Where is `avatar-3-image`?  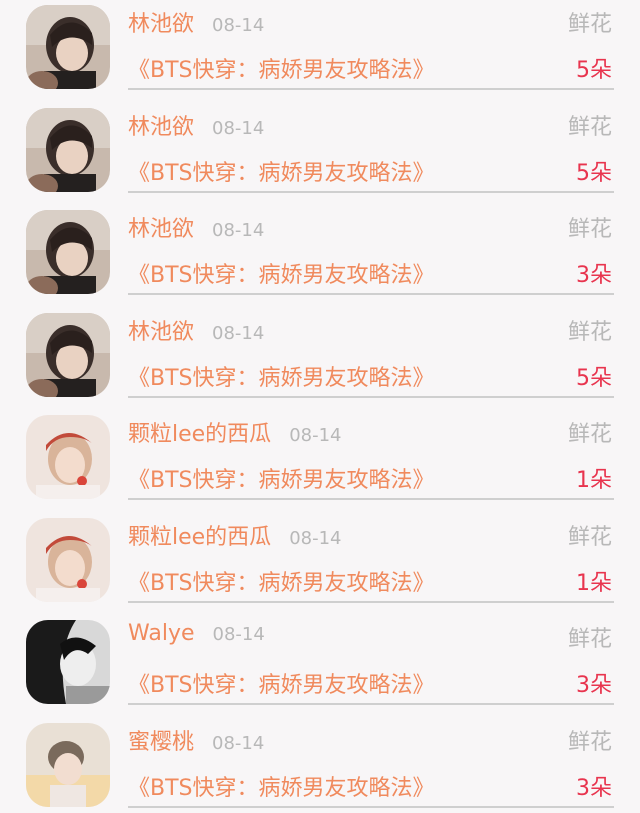
avatar-3-image is located at coordinates (68, 662).